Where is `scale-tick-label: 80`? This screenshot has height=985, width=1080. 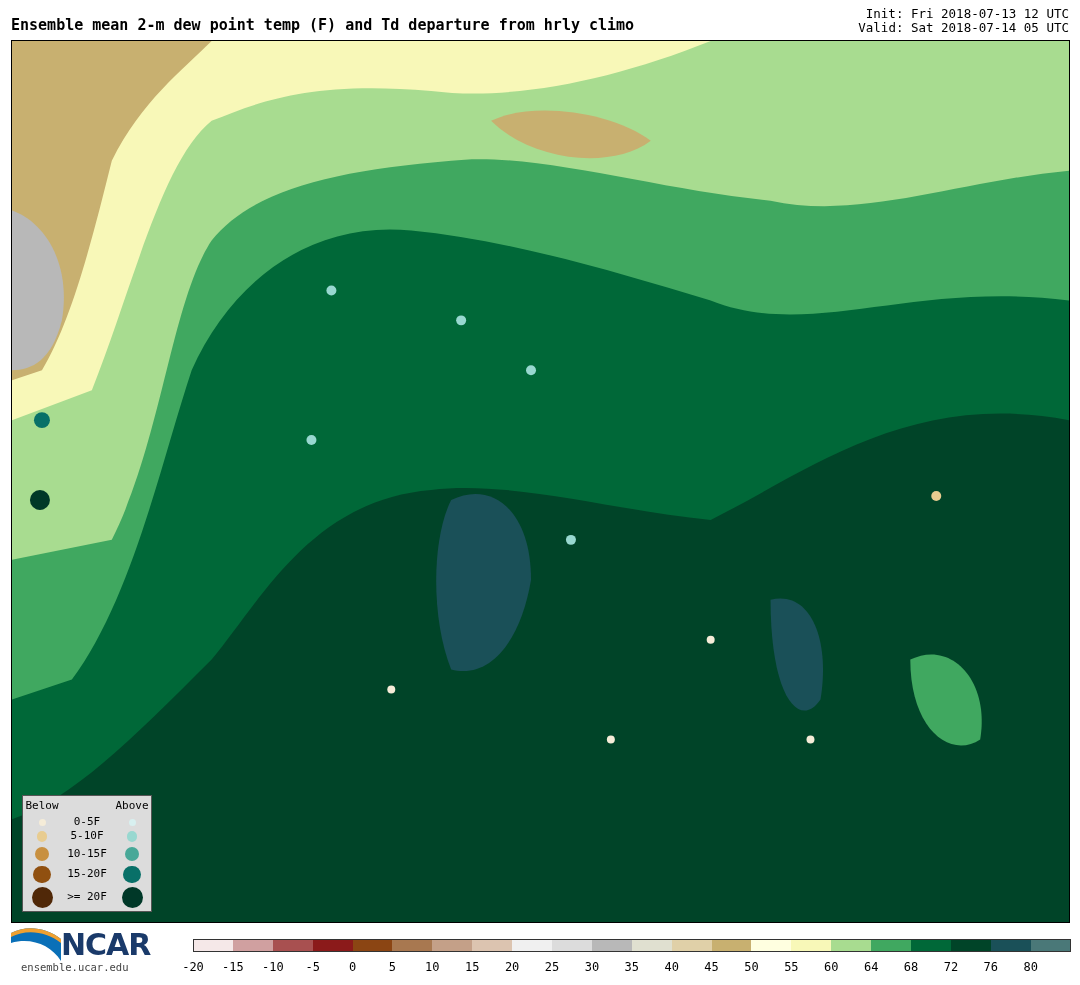 scale-tick-label: 80 is located at coordinates (1030, 967).